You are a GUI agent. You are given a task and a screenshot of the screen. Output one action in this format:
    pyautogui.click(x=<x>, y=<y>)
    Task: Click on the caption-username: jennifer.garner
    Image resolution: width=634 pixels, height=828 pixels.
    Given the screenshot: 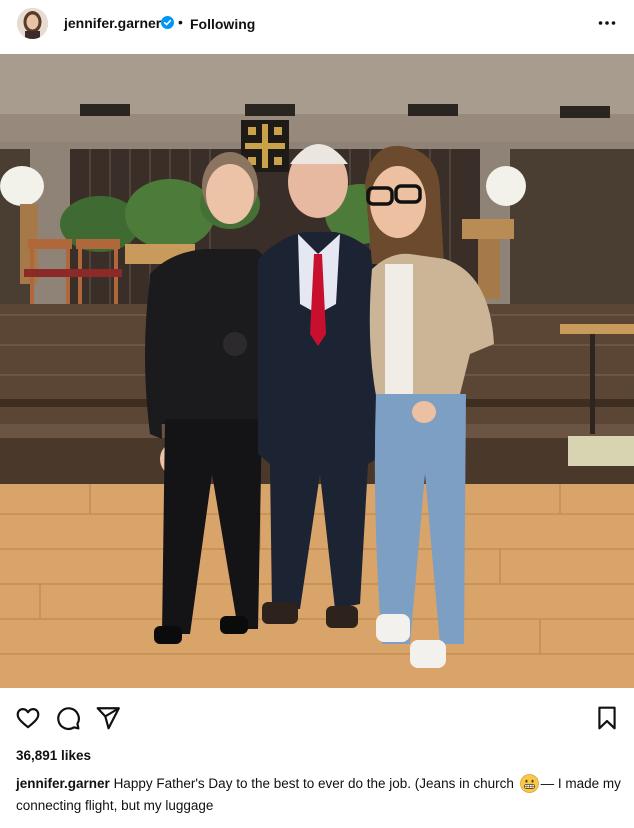 What is the action you would take?
    pyautogui.click(x=63, y=783)
    